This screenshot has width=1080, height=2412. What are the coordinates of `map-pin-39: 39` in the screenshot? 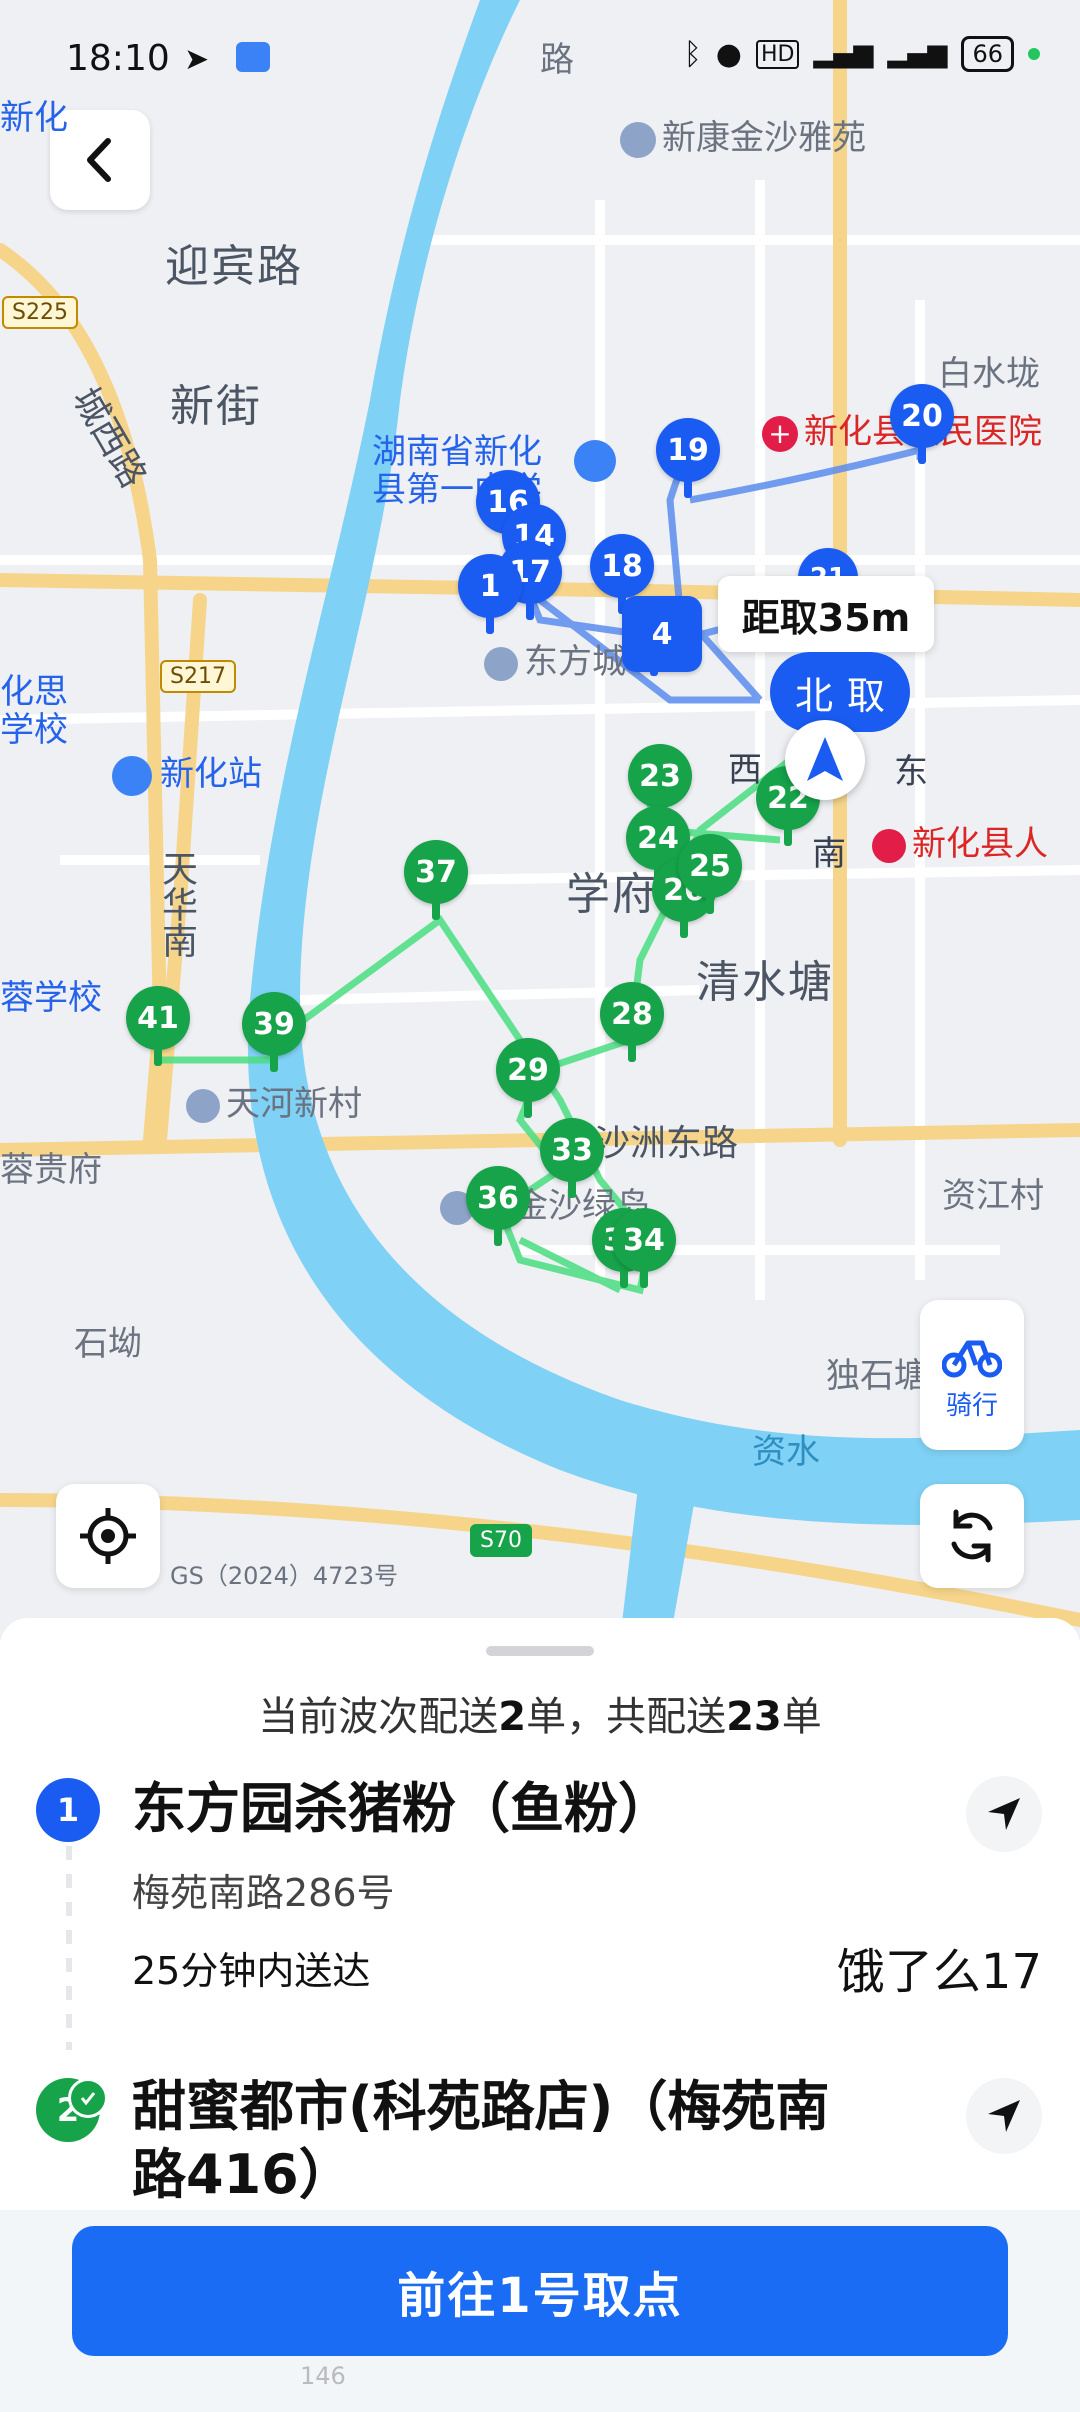 It's located at (274, 1032).